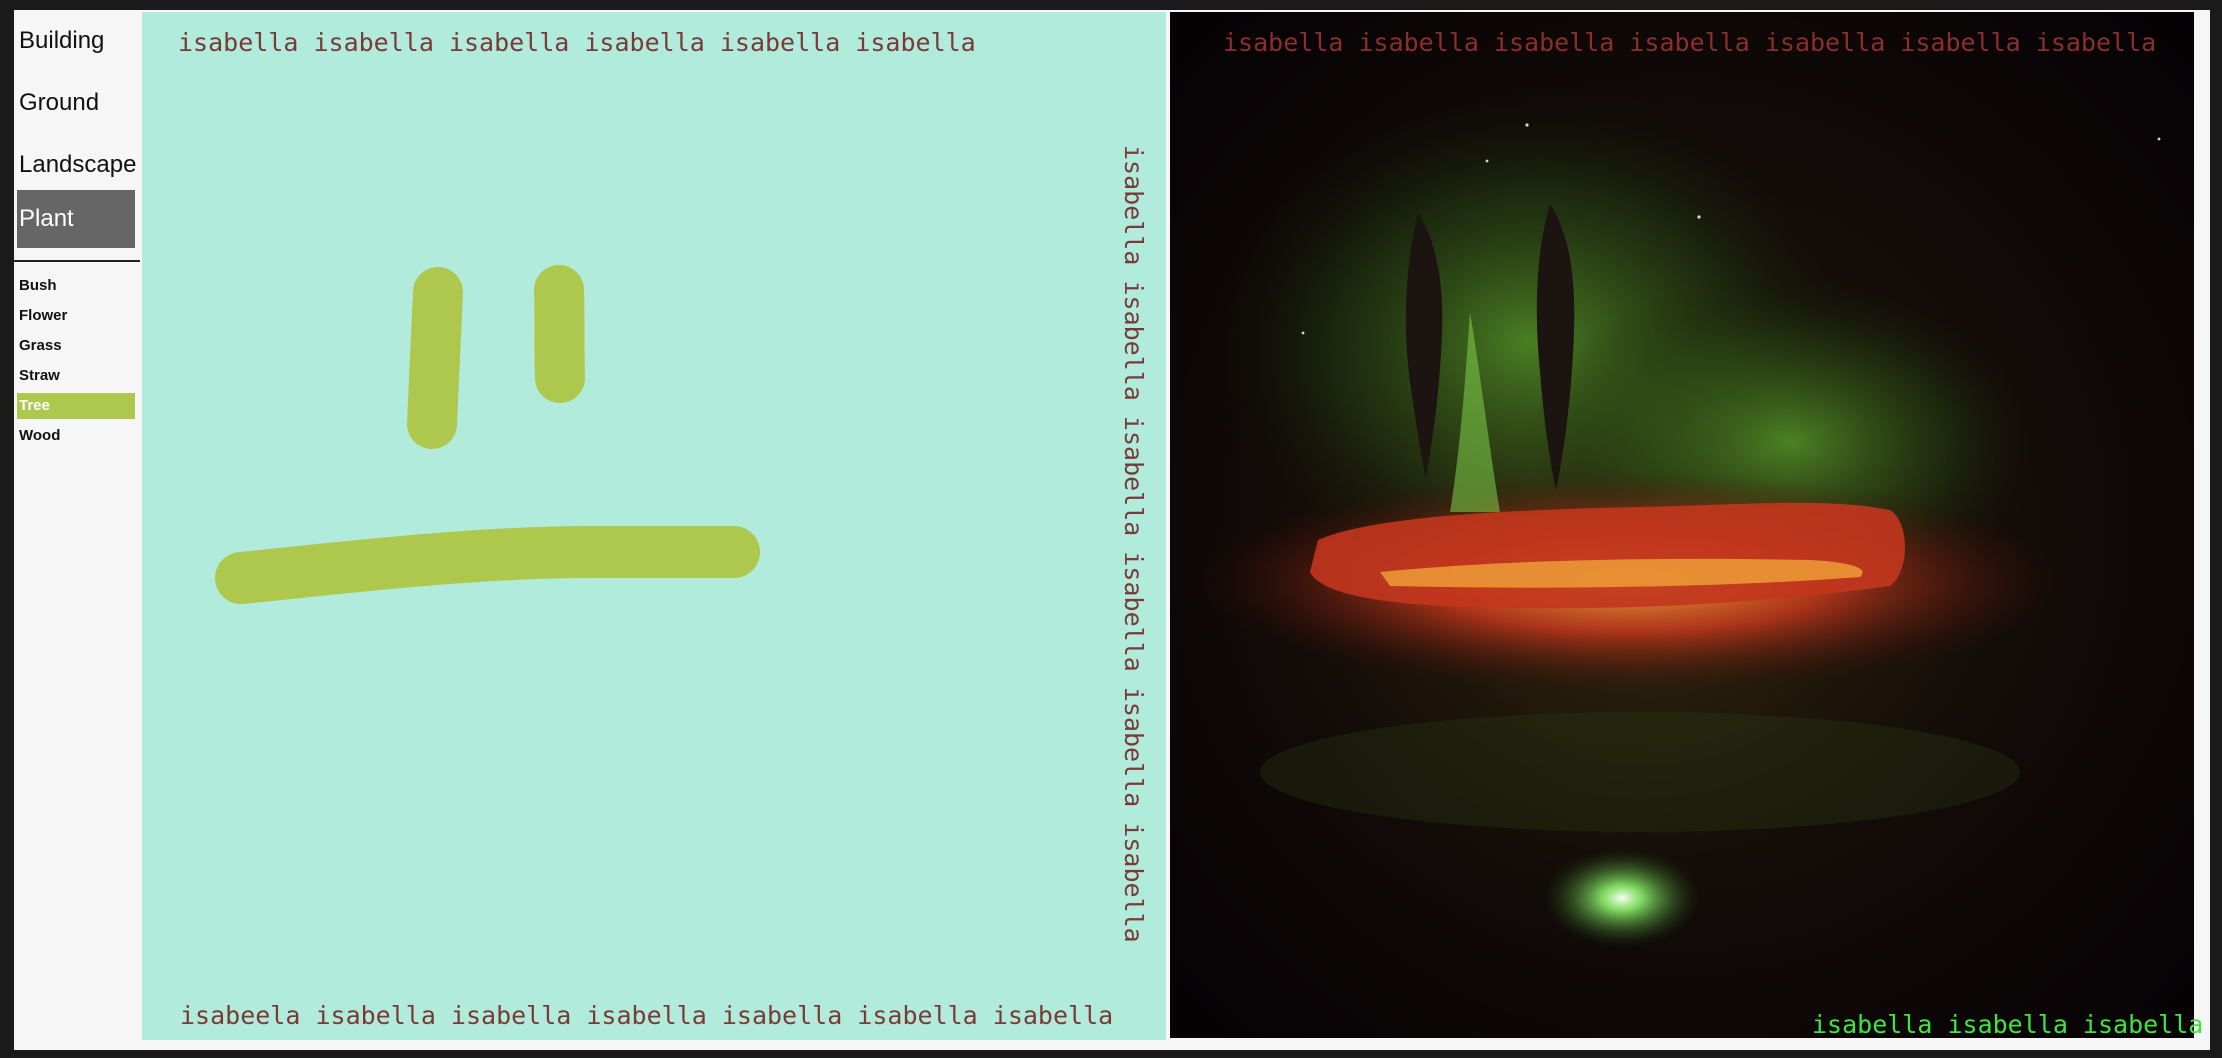 This screenshot has height=1058, width=2222. Describe the element at coordinates (76, 103) in the screenshot. I see `category-ground: Ground` at that location.